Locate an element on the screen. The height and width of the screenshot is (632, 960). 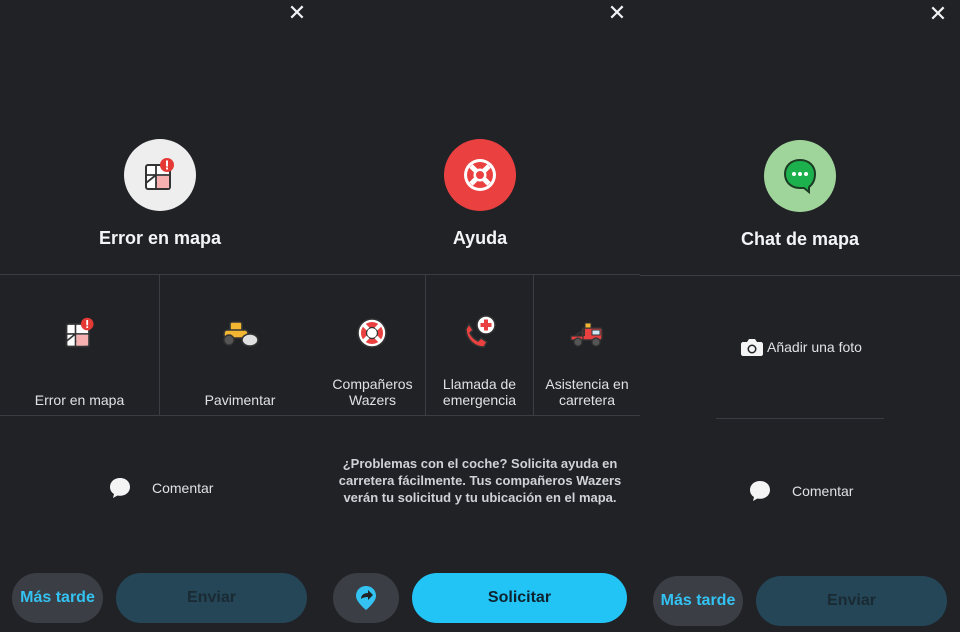
option-paving: Pavimentar is located at coordinates (240, 345).